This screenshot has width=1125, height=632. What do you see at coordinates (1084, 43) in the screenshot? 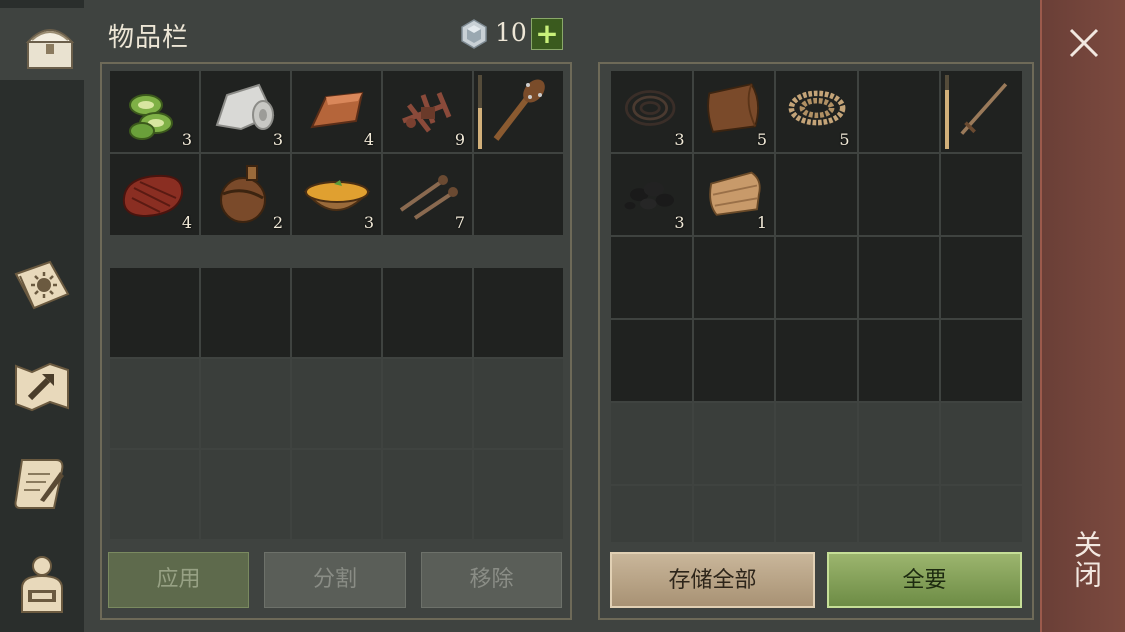
I see `close-icon` at bounding box center [1084, 43].